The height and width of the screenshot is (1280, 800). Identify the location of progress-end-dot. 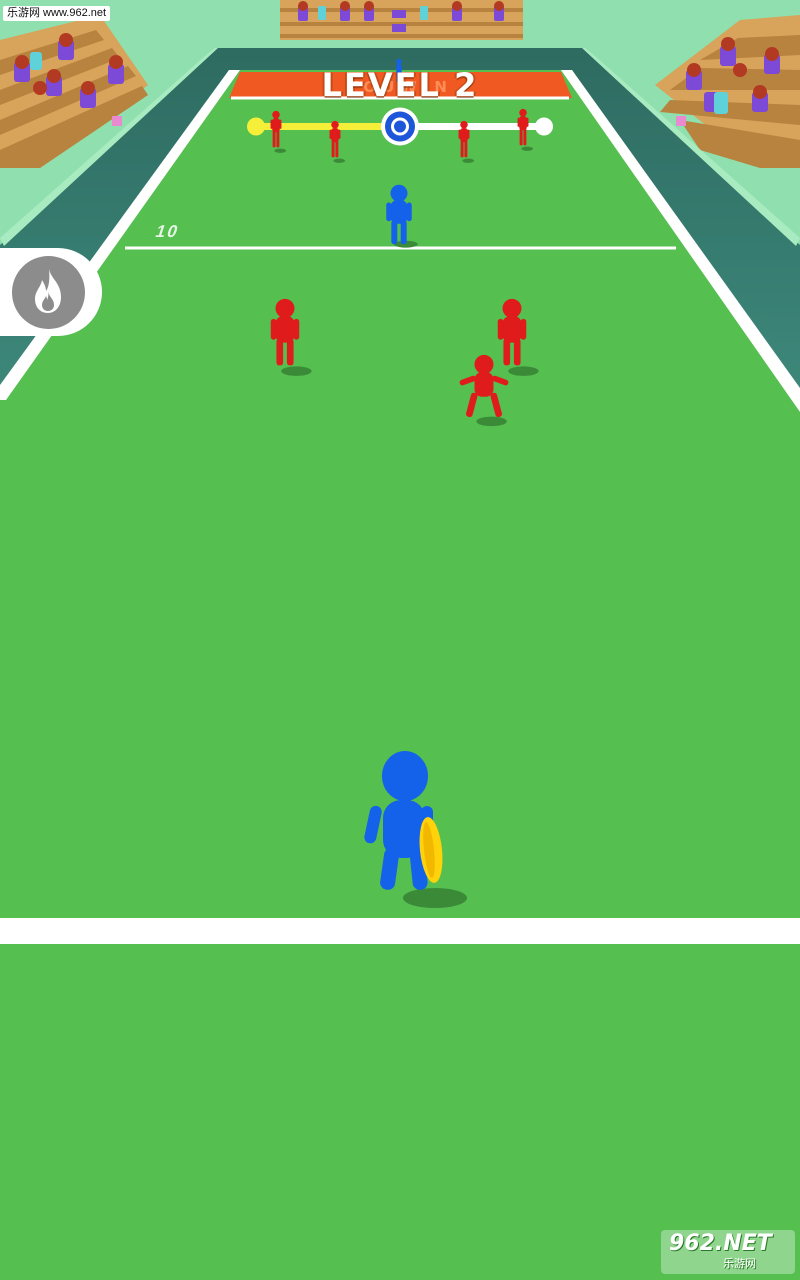
(544, 126).